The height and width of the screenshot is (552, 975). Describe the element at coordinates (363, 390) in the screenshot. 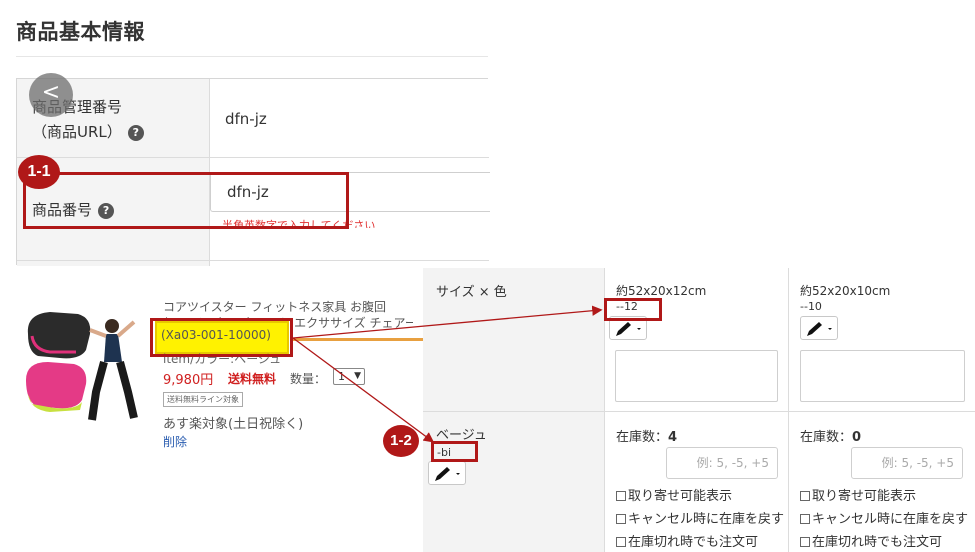

I see `arrow-to-row` at that location.